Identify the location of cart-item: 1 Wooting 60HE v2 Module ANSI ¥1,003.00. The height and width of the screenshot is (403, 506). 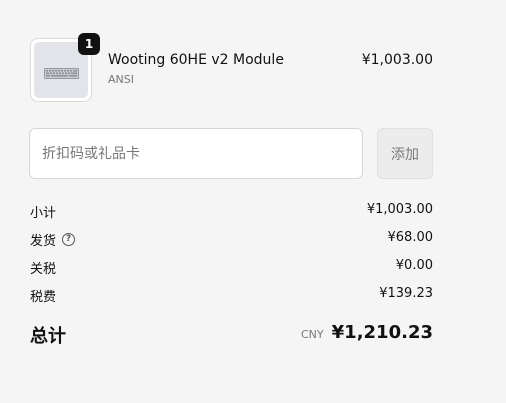
(231, 68).